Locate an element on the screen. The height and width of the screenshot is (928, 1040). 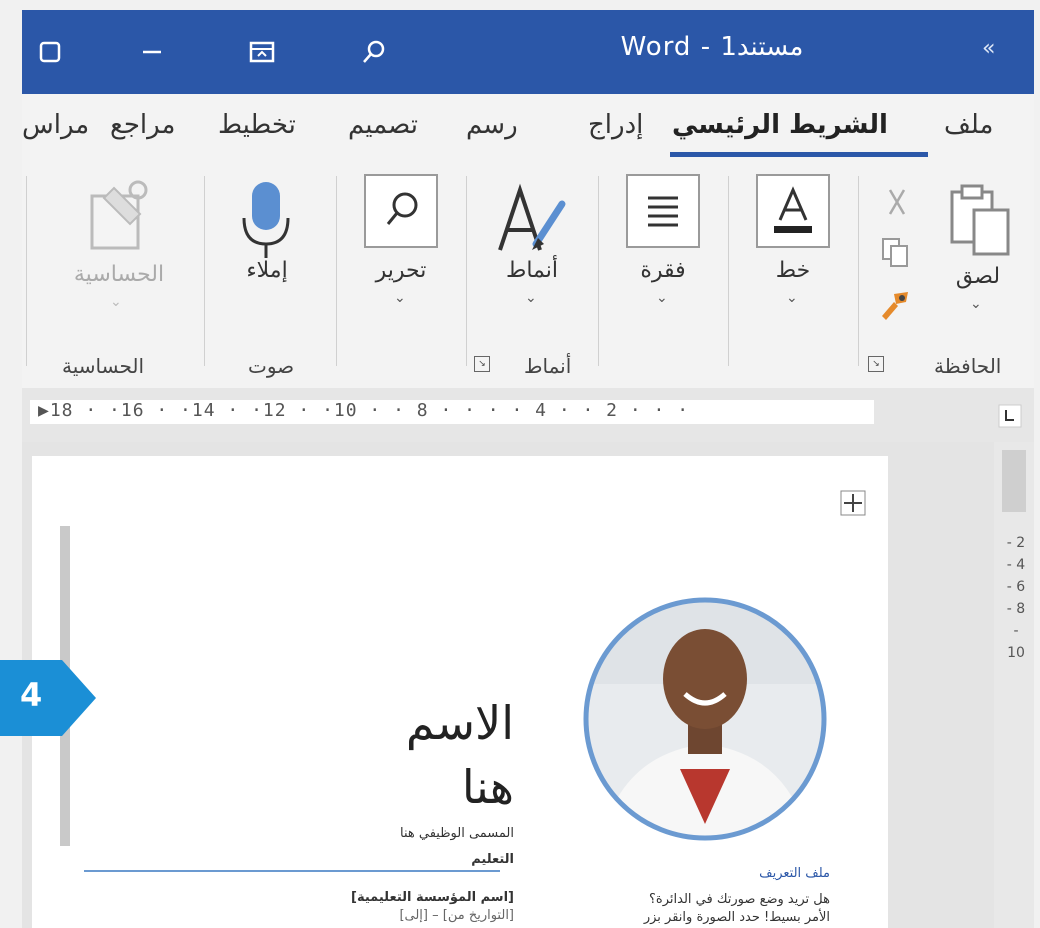
step-badge is located at coordinates (48, 698).